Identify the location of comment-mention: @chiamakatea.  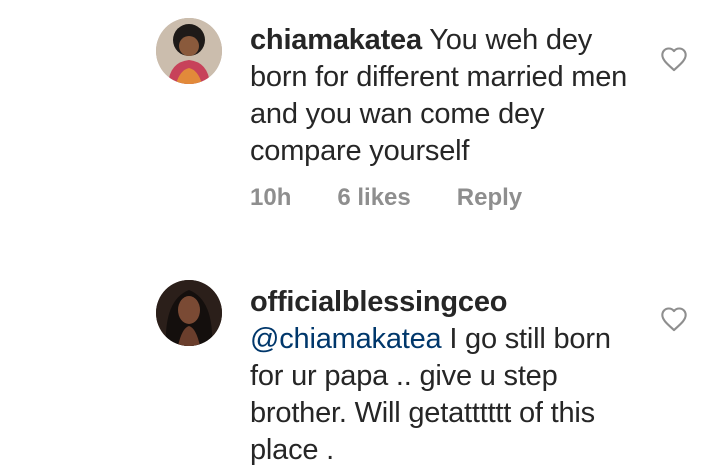
(346, 339).